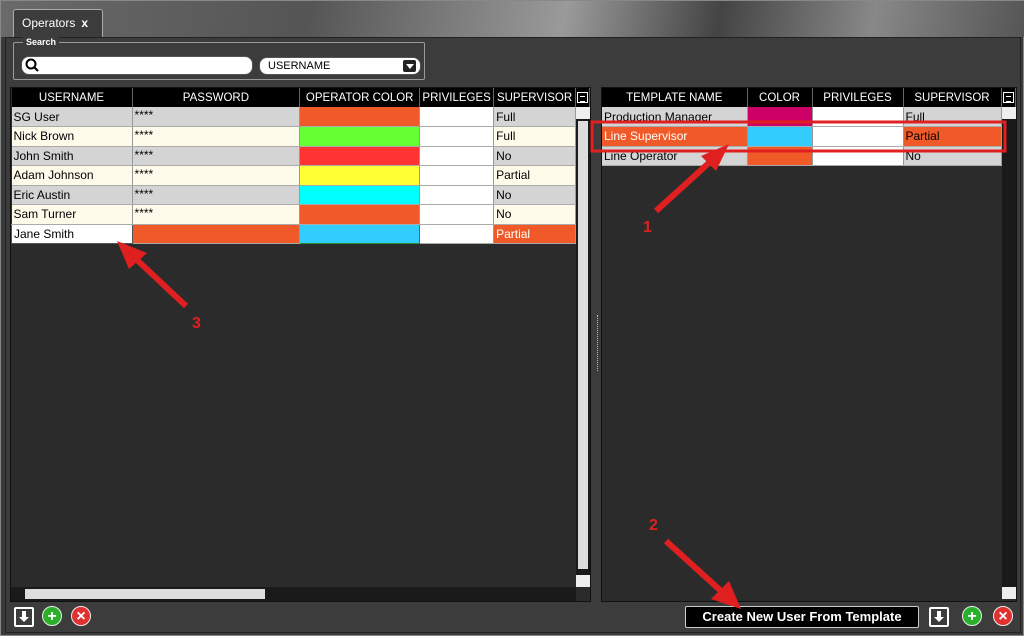  I want to click on table-row: Eric Austin **** No, so click(300, 195).